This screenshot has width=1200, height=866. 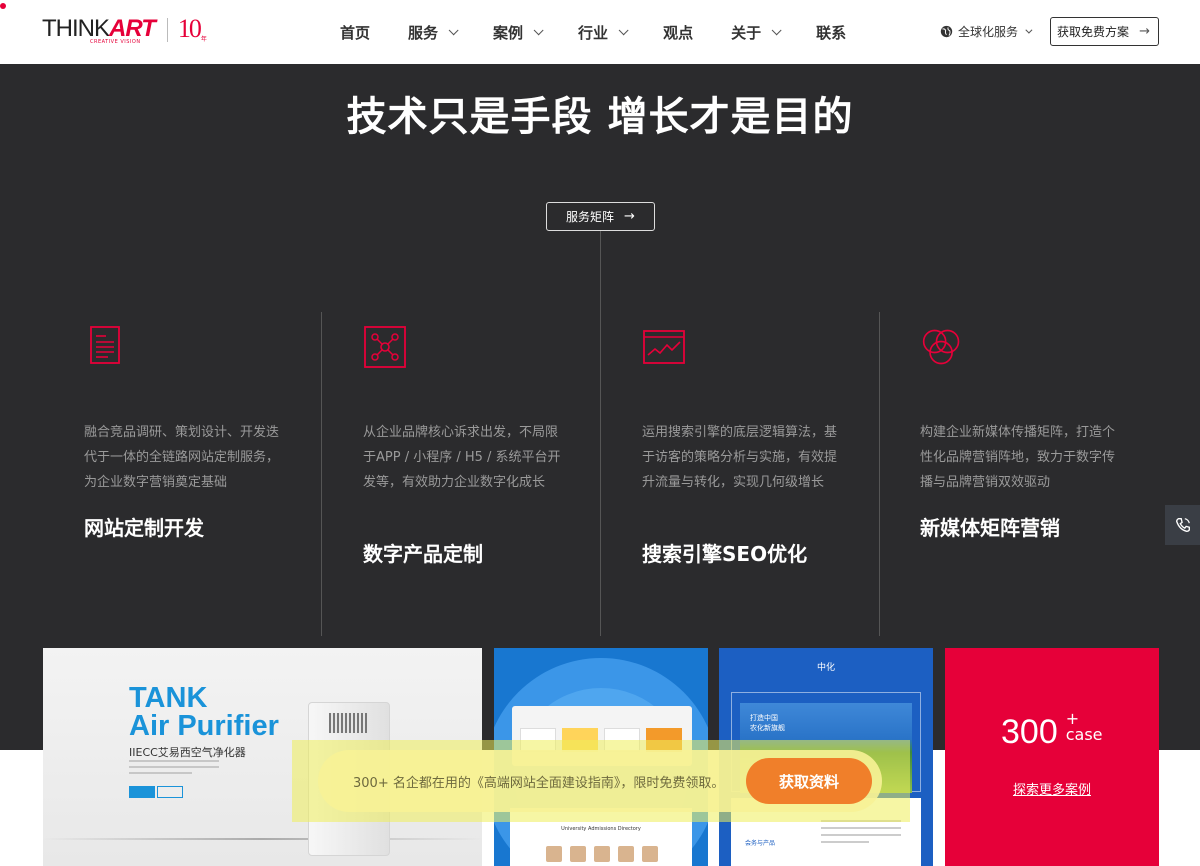 What do you see at coordinates (606, 854) in the screenshot?
I see `profile-photos` at bounding box center [606, 854].